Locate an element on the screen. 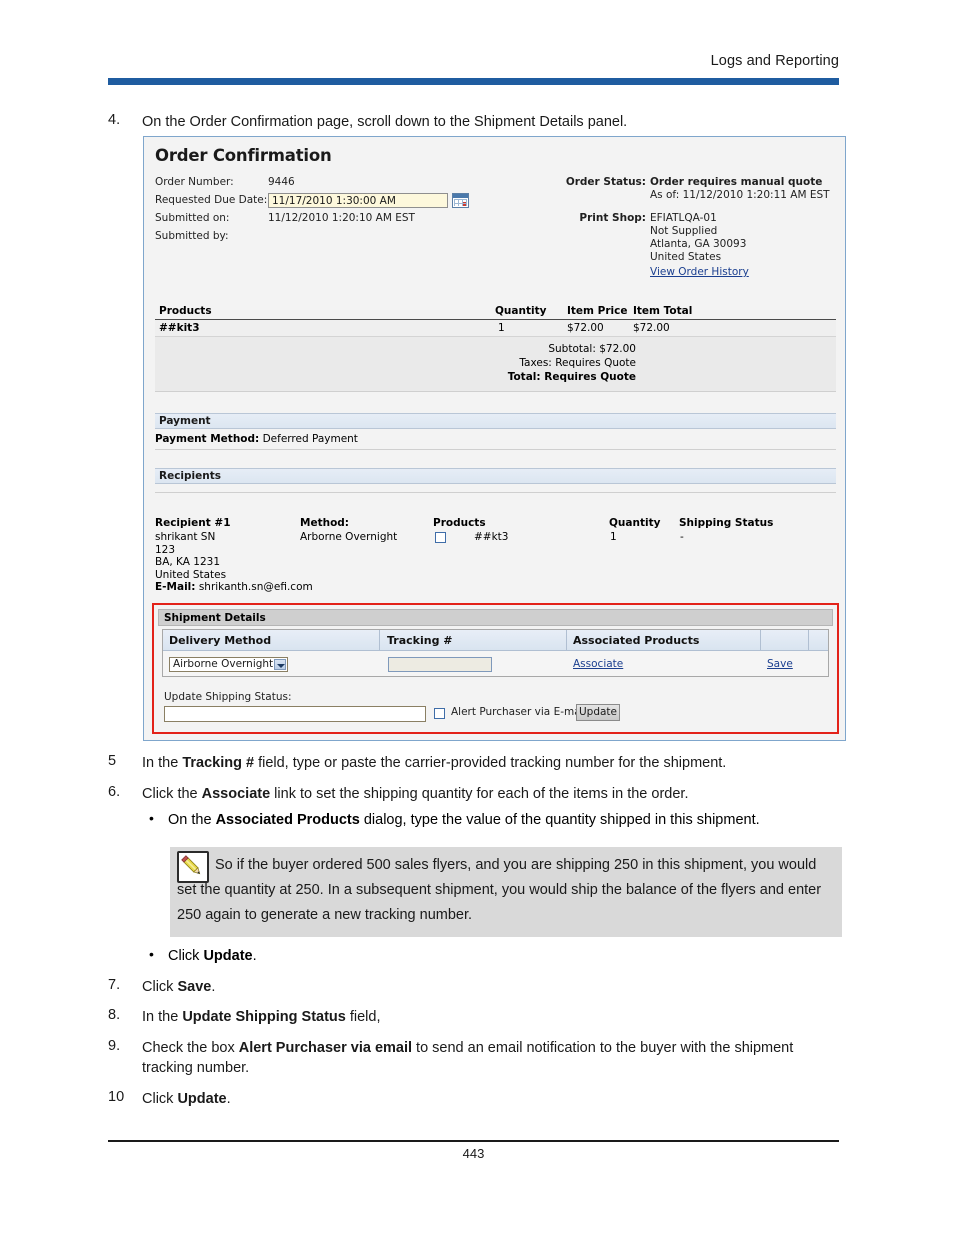  recipient-product-name: ##kt3 is located at coordinates (491, 537).